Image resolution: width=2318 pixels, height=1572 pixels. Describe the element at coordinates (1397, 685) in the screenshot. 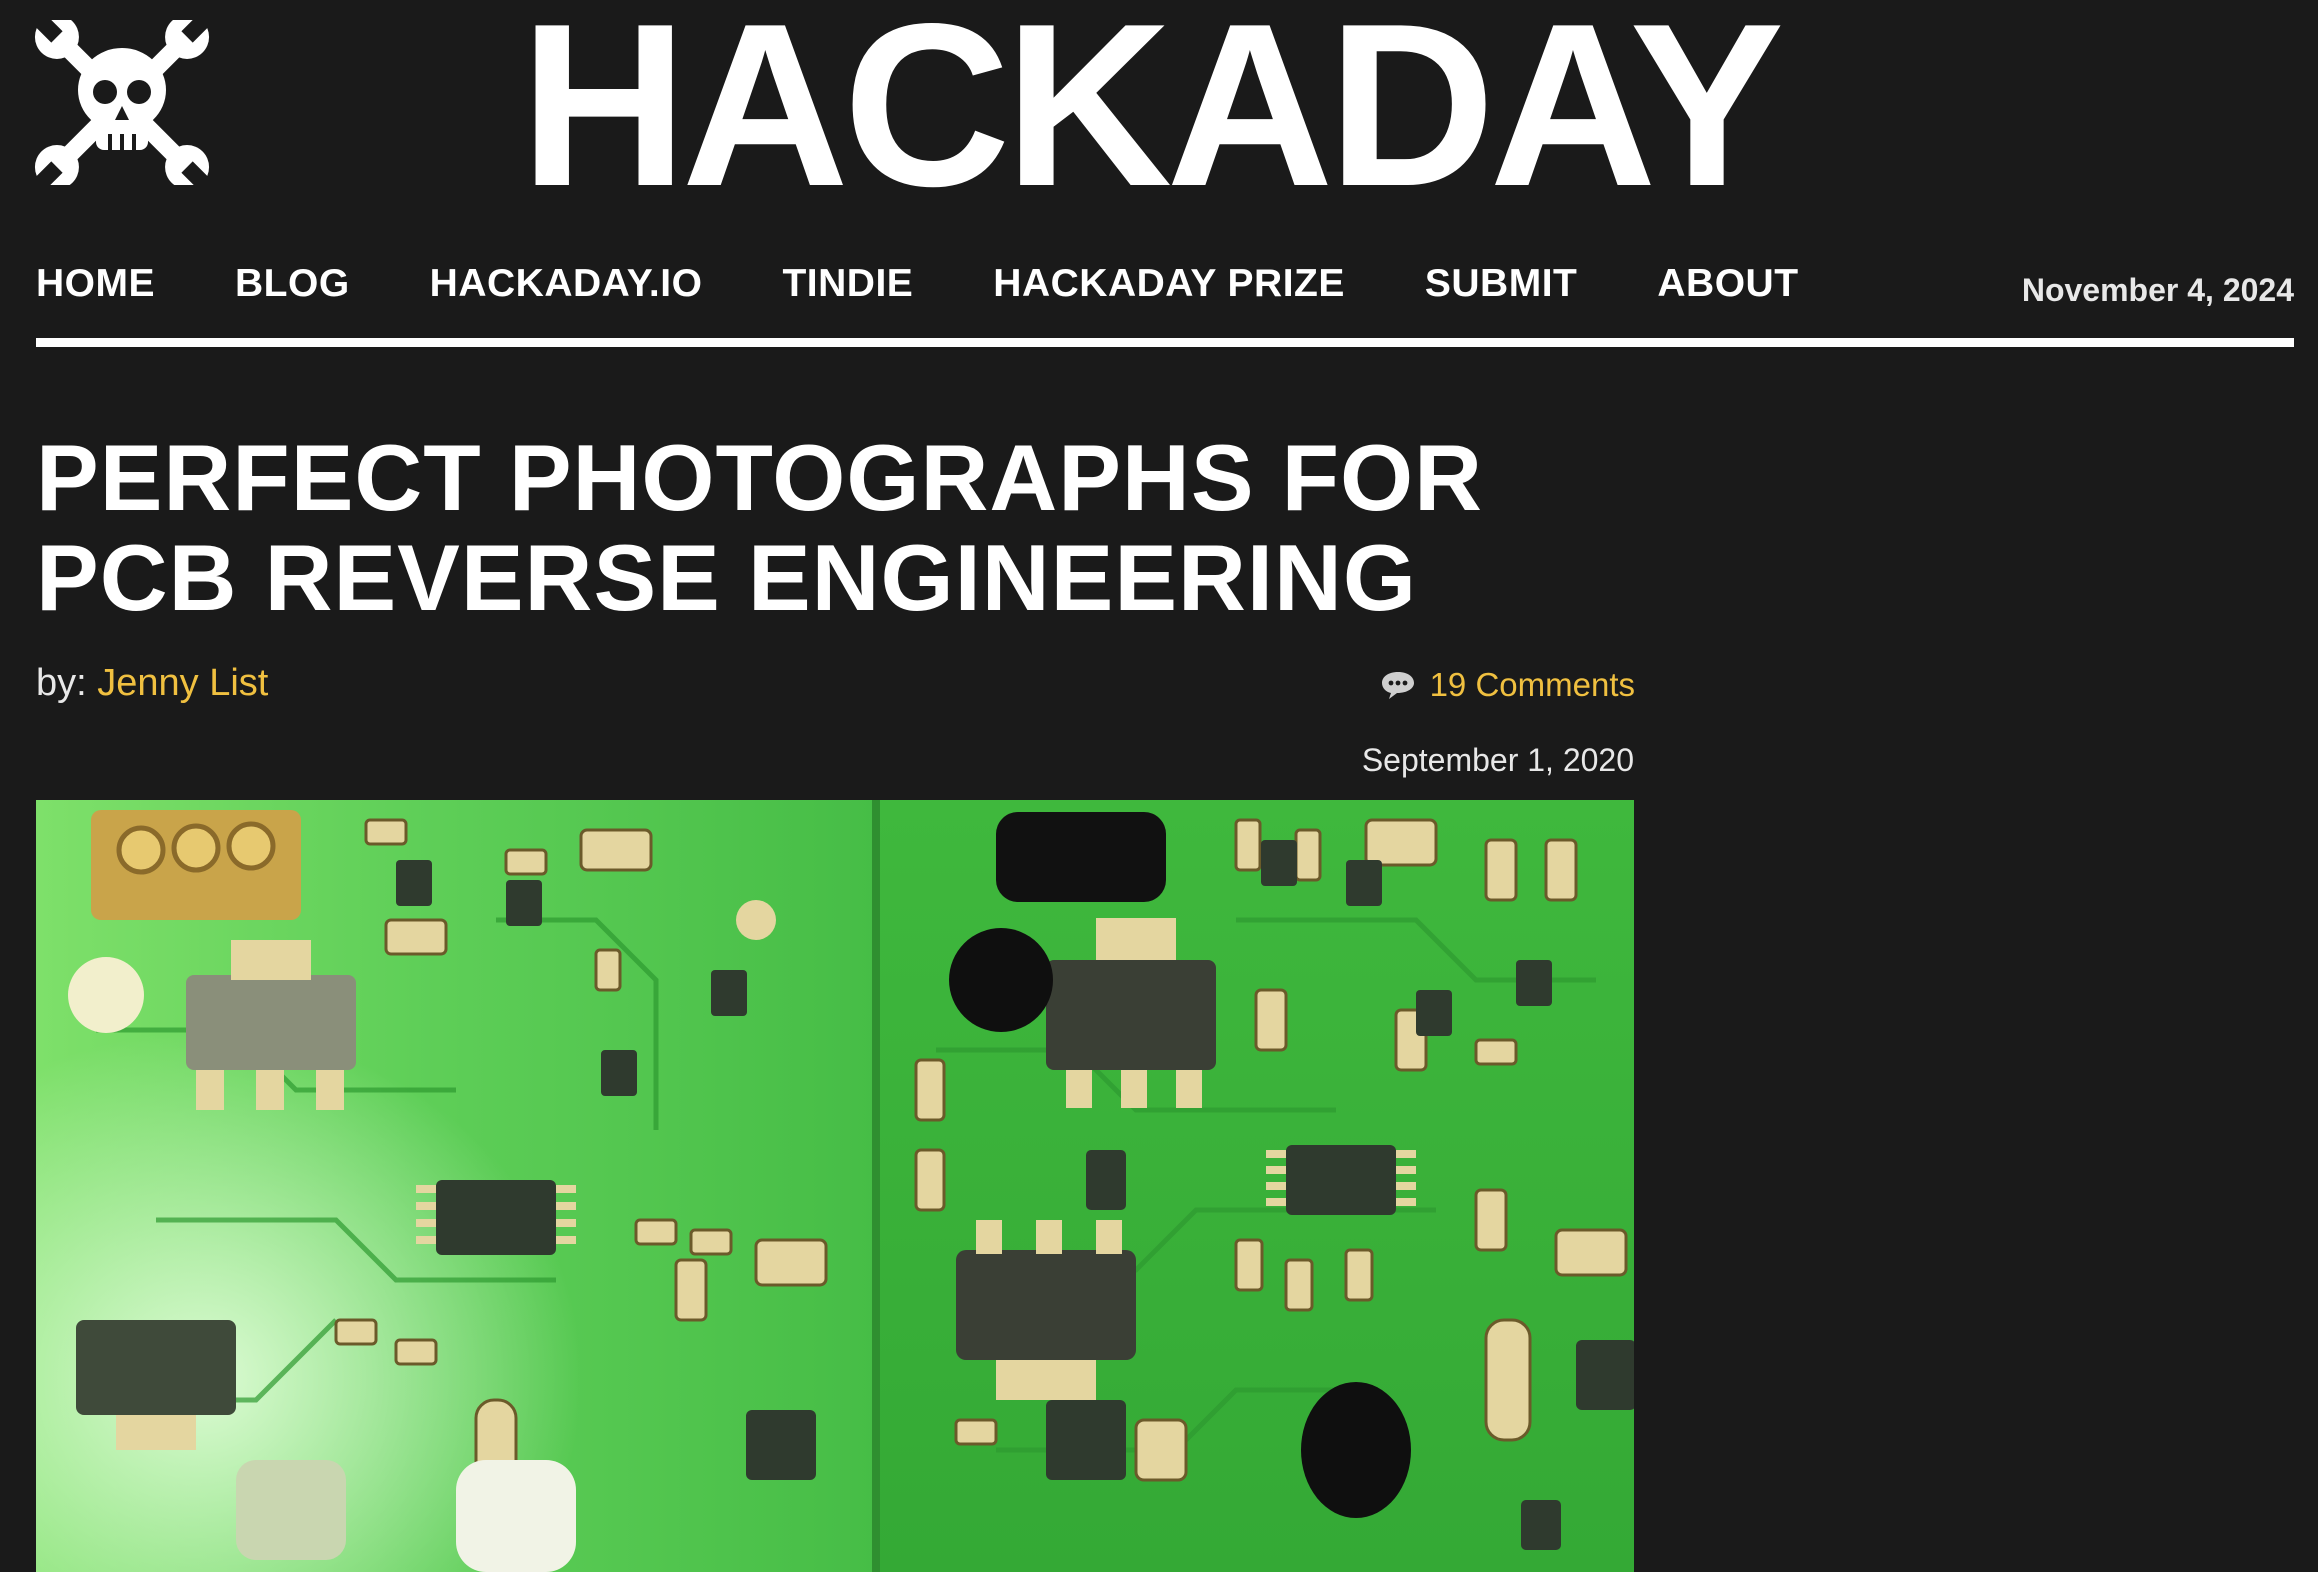

I see `speech-bubble-icon` at that location.